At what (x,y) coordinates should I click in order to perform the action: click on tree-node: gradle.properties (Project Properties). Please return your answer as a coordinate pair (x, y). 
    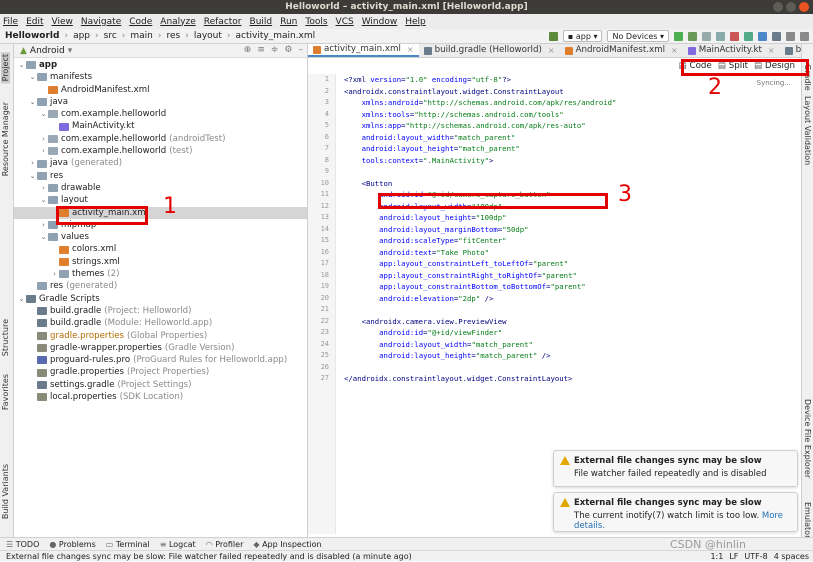
    Looking at the image, I should click on (160, 372).